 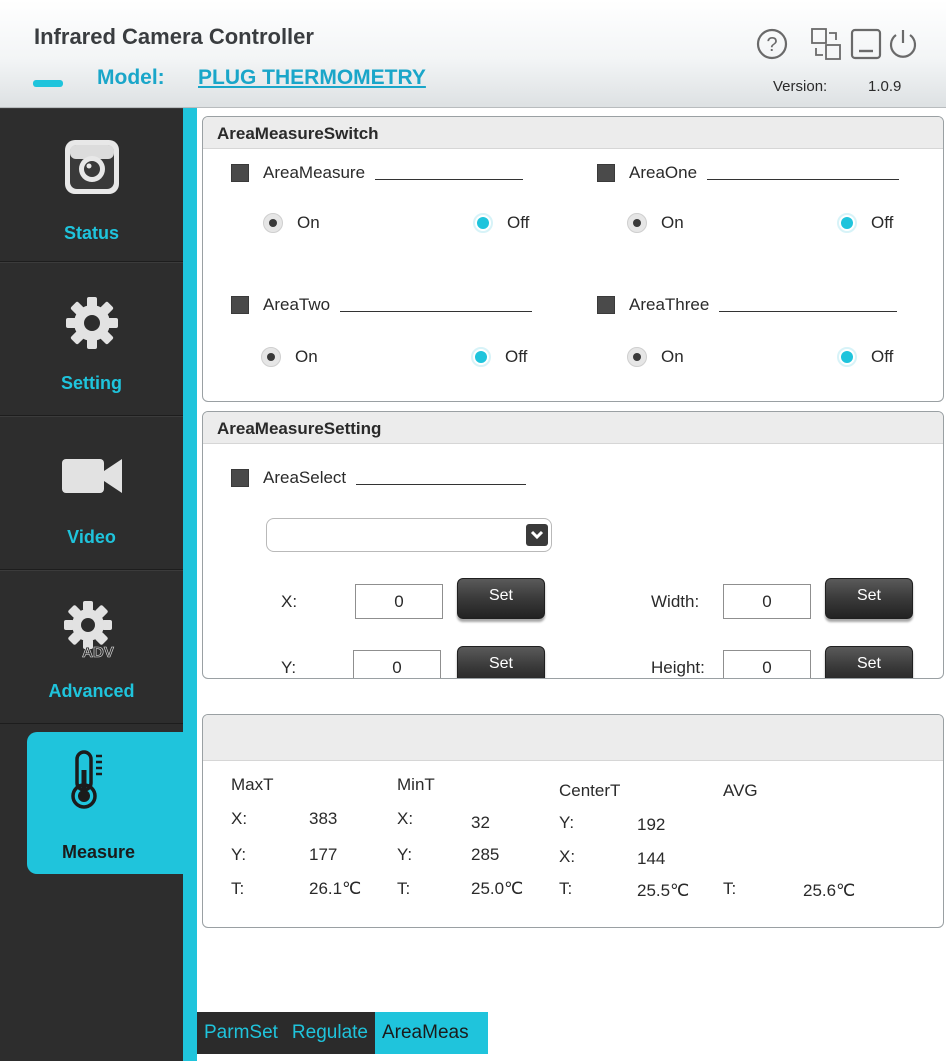 I want to click on area-measure-off-radio: Off, so click(x=501, y=223).